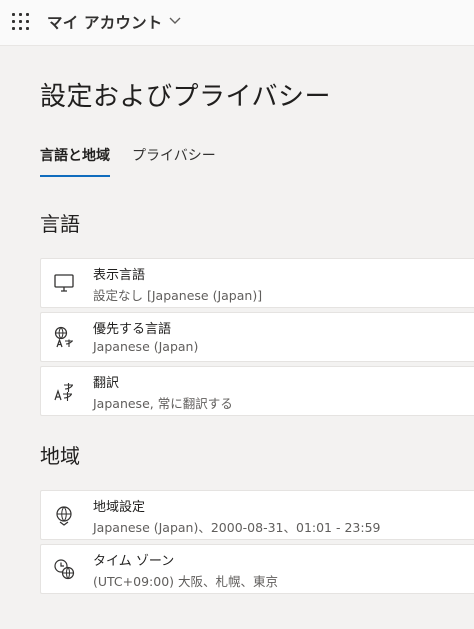 The image size is (474, 629). What do you see at coordinates (119, 275) in the screenshot?
I see `display-language-title: 表示言語` at bounding box center [119, 275].